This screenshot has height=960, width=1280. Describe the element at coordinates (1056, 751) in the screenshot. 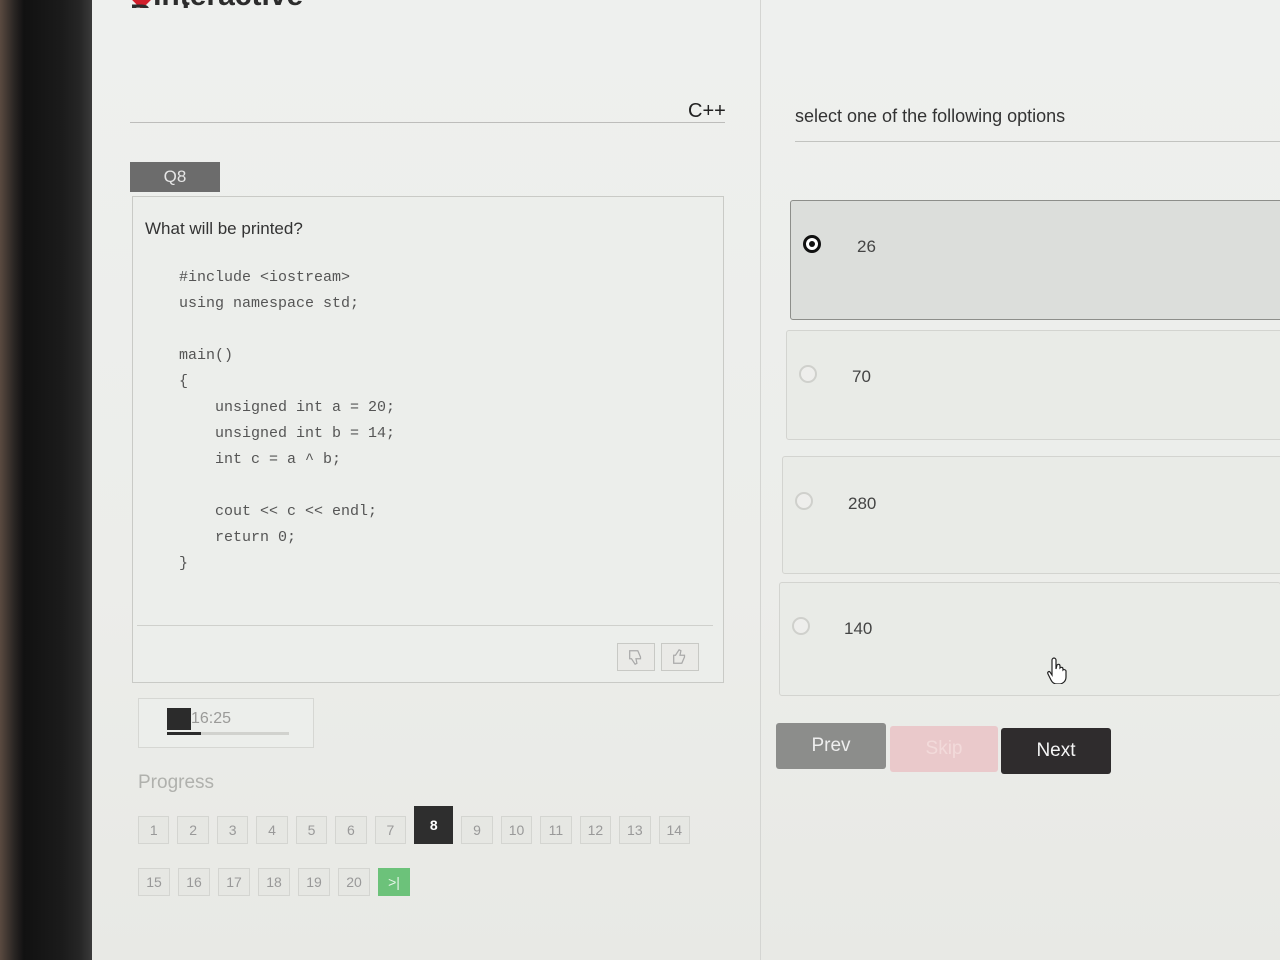

I see `next-button: Next` at that location.